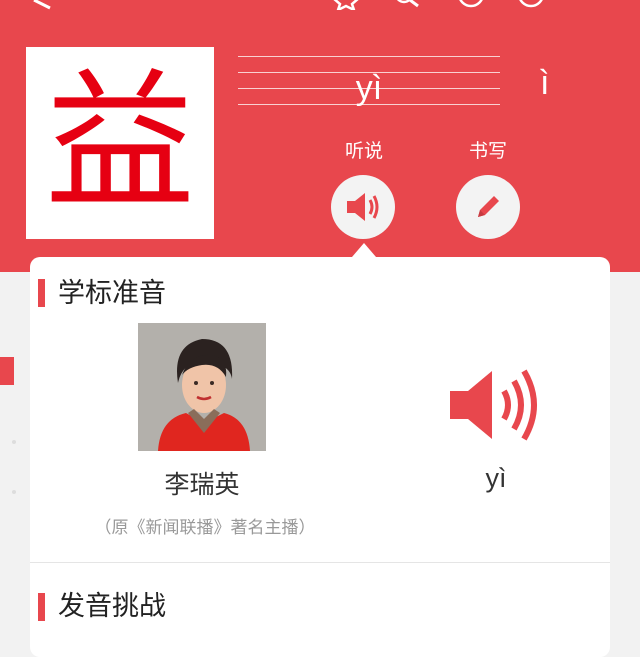 The image size is (640, 657). I want to click on star-icon, so click(346, 5).